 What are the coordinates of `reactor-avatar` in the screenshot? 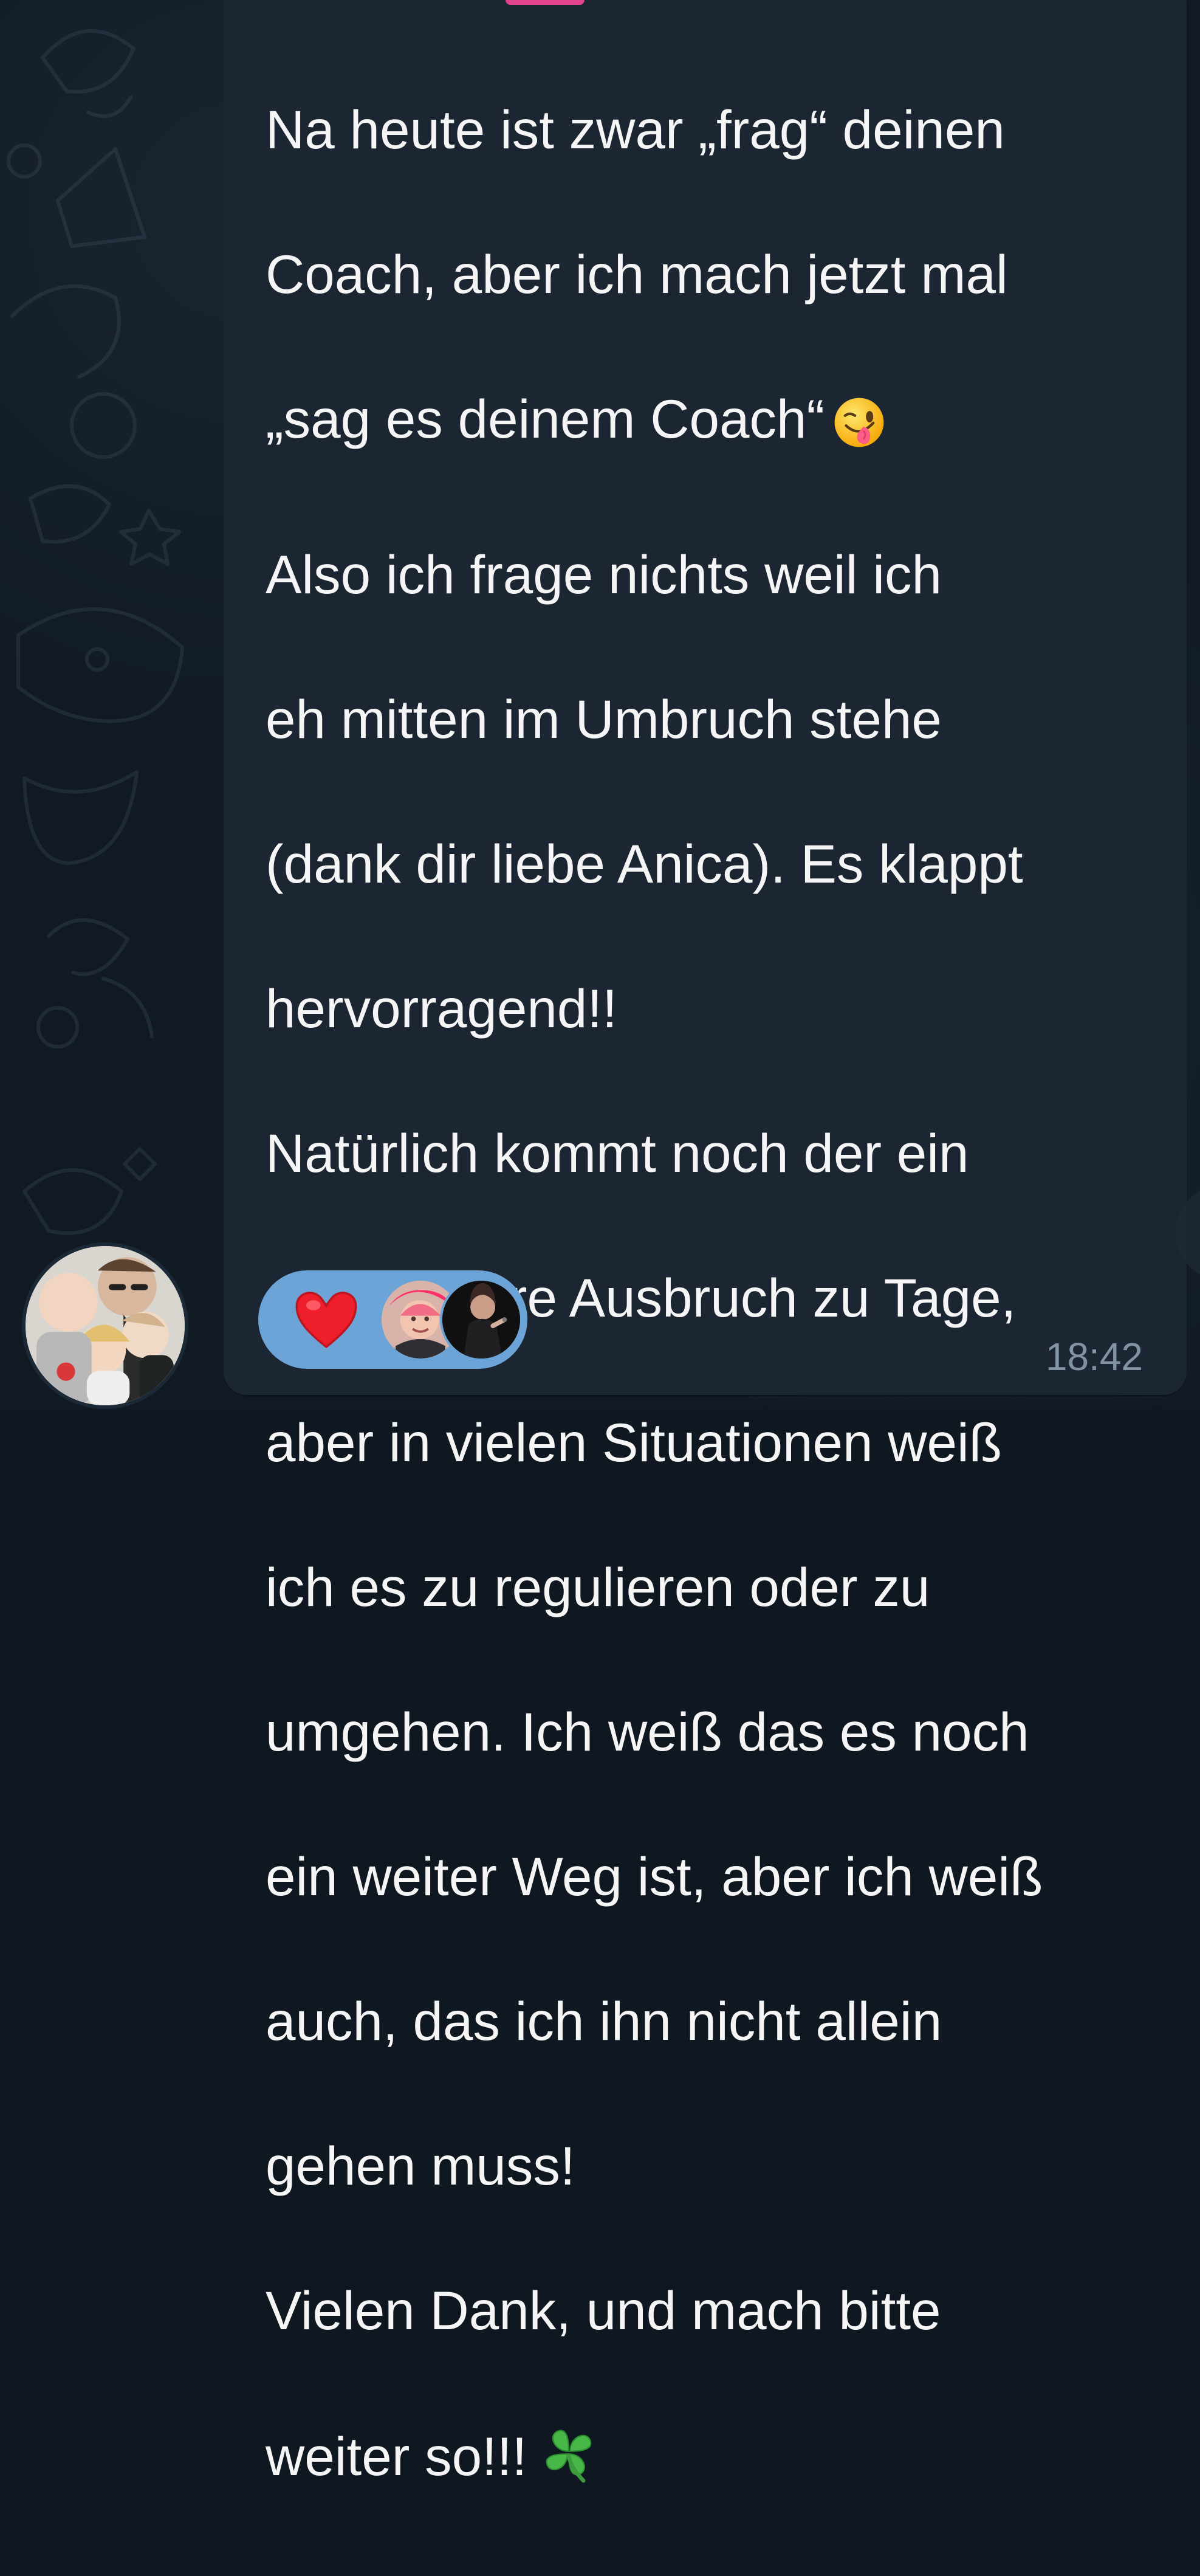 It's located at (481, 1319).